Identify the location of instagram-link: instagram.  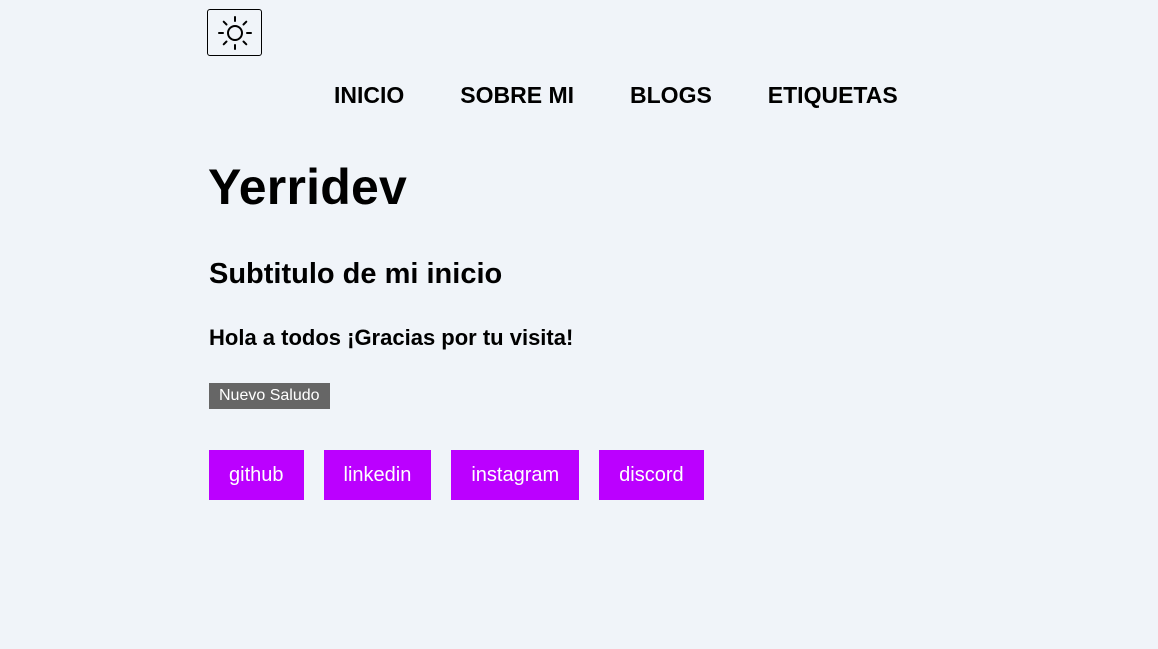
(515, 475).